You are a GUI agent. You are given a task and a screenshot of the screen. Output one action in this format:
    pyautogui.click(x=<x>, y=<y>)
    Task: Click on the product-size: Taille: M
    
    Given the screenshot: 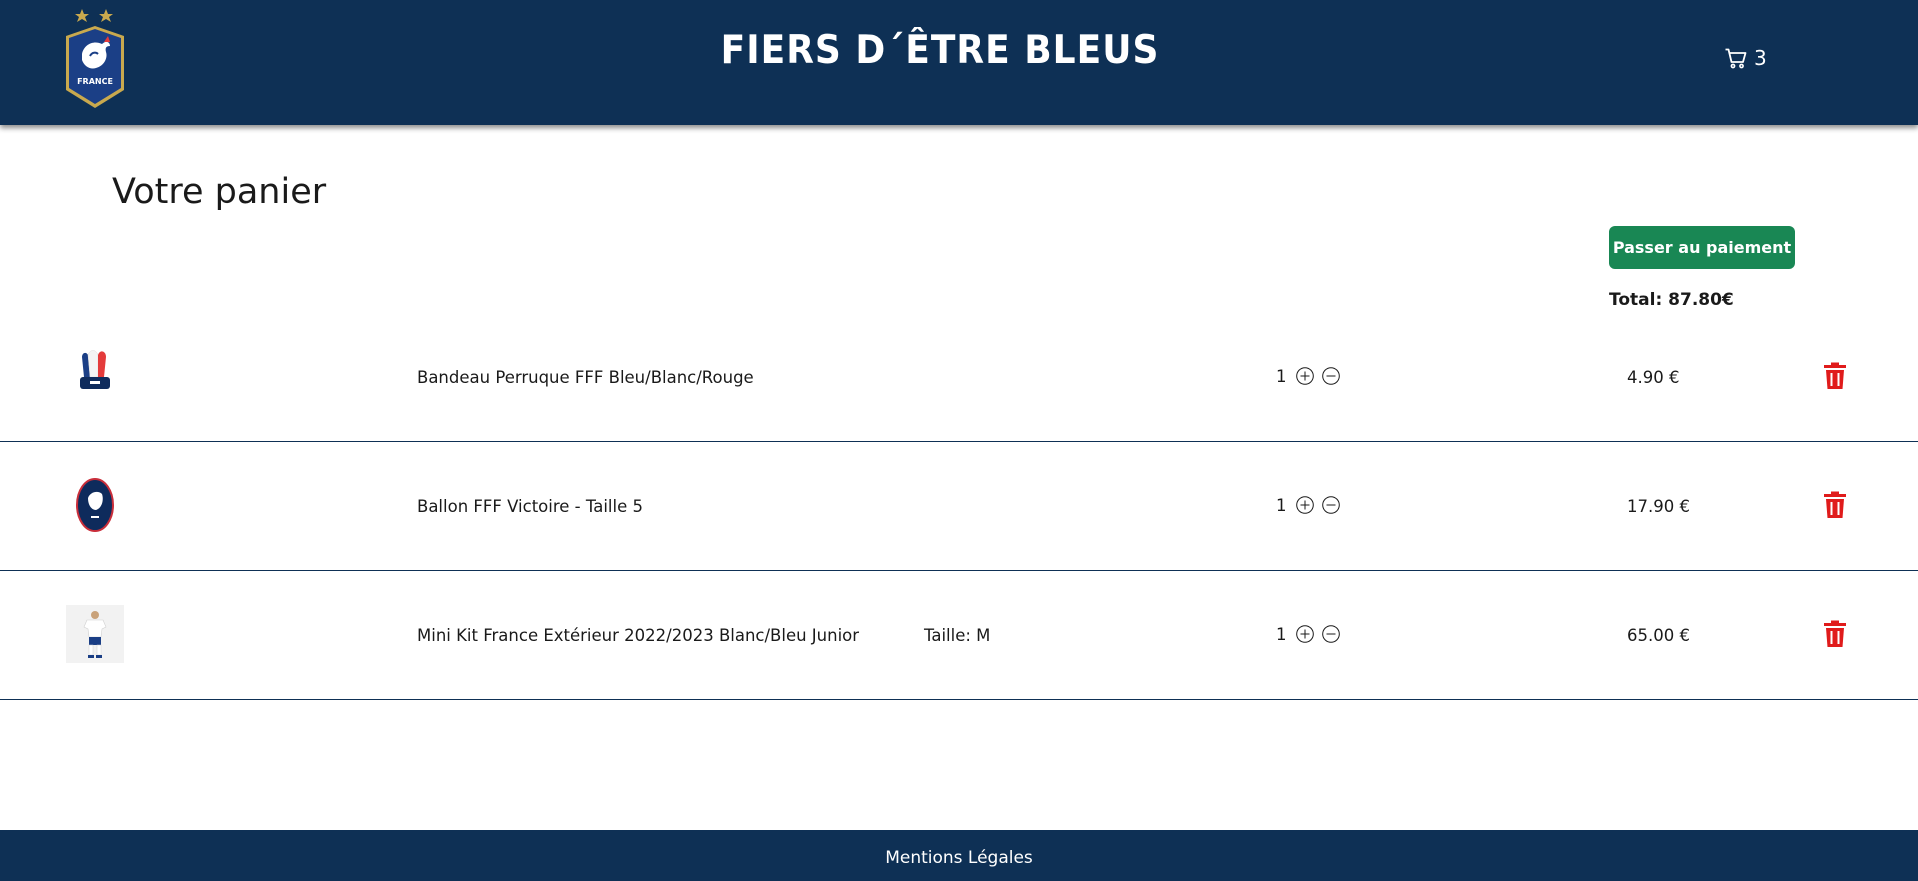 What is the action you would take?
    pyautogui.click(x=957, y=635)
    